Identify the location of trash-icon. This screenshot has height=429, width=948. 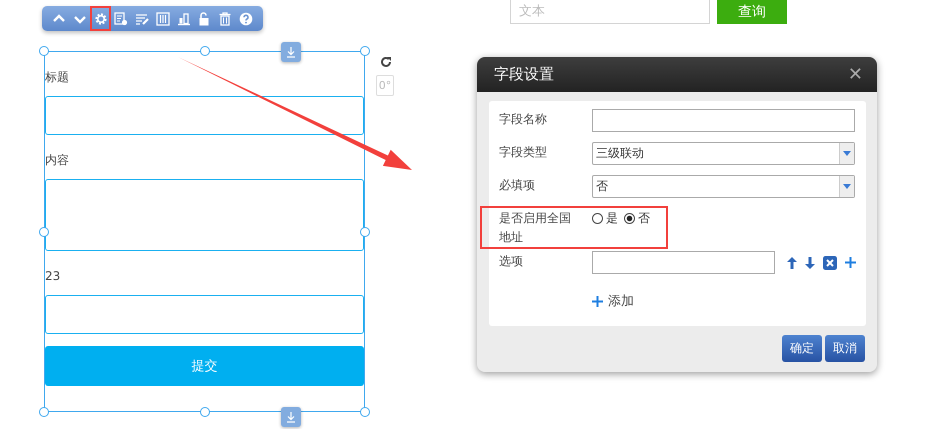
(225, 19).